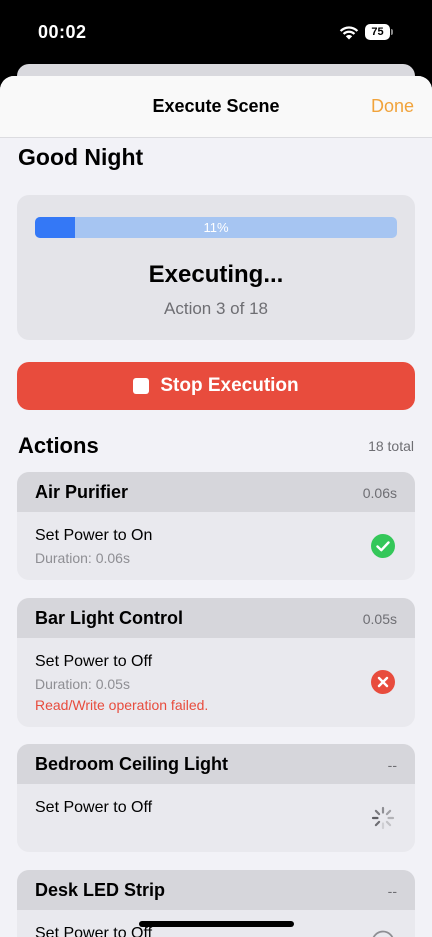  What do you see at coordinates (216, 890) in the screenshot?
I see `action-header: Desk LED Strip --` at bounding box center [216, 890].